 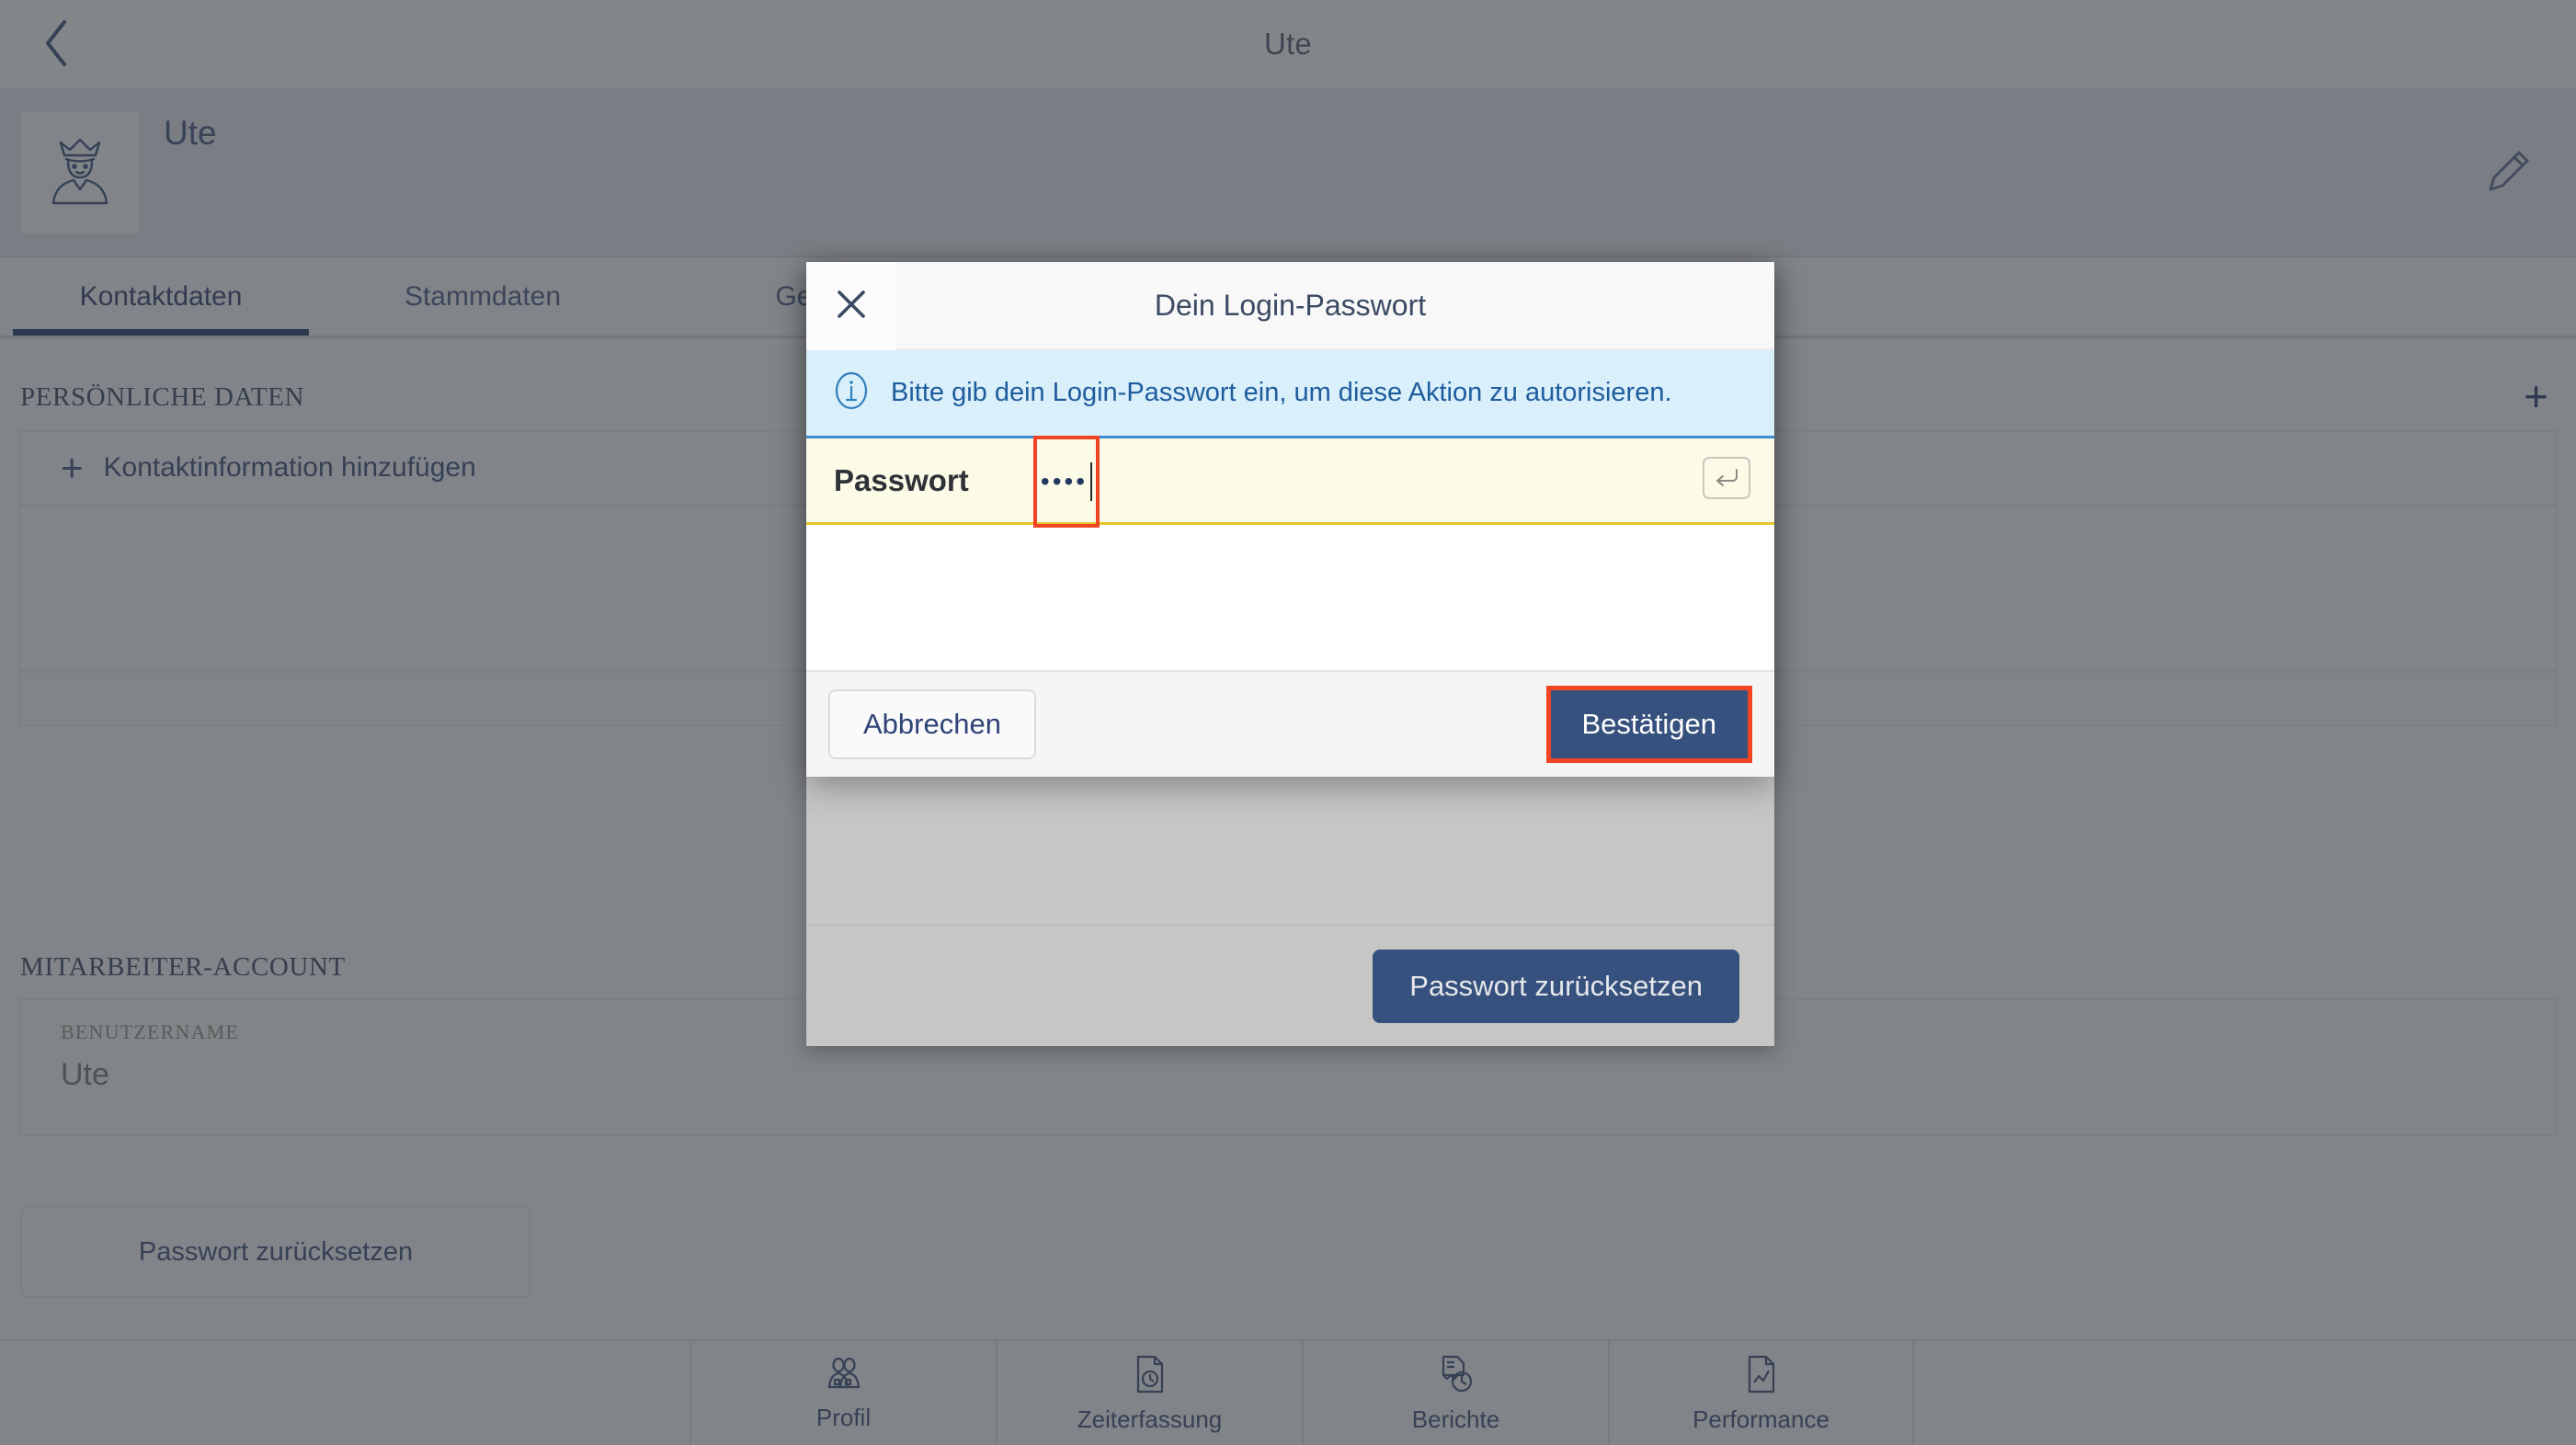 What do you see at coordinates (1290, 482) in the screenshot?
I see `password-field-row: Passwort ••••` at bounding box center [1290, 482].